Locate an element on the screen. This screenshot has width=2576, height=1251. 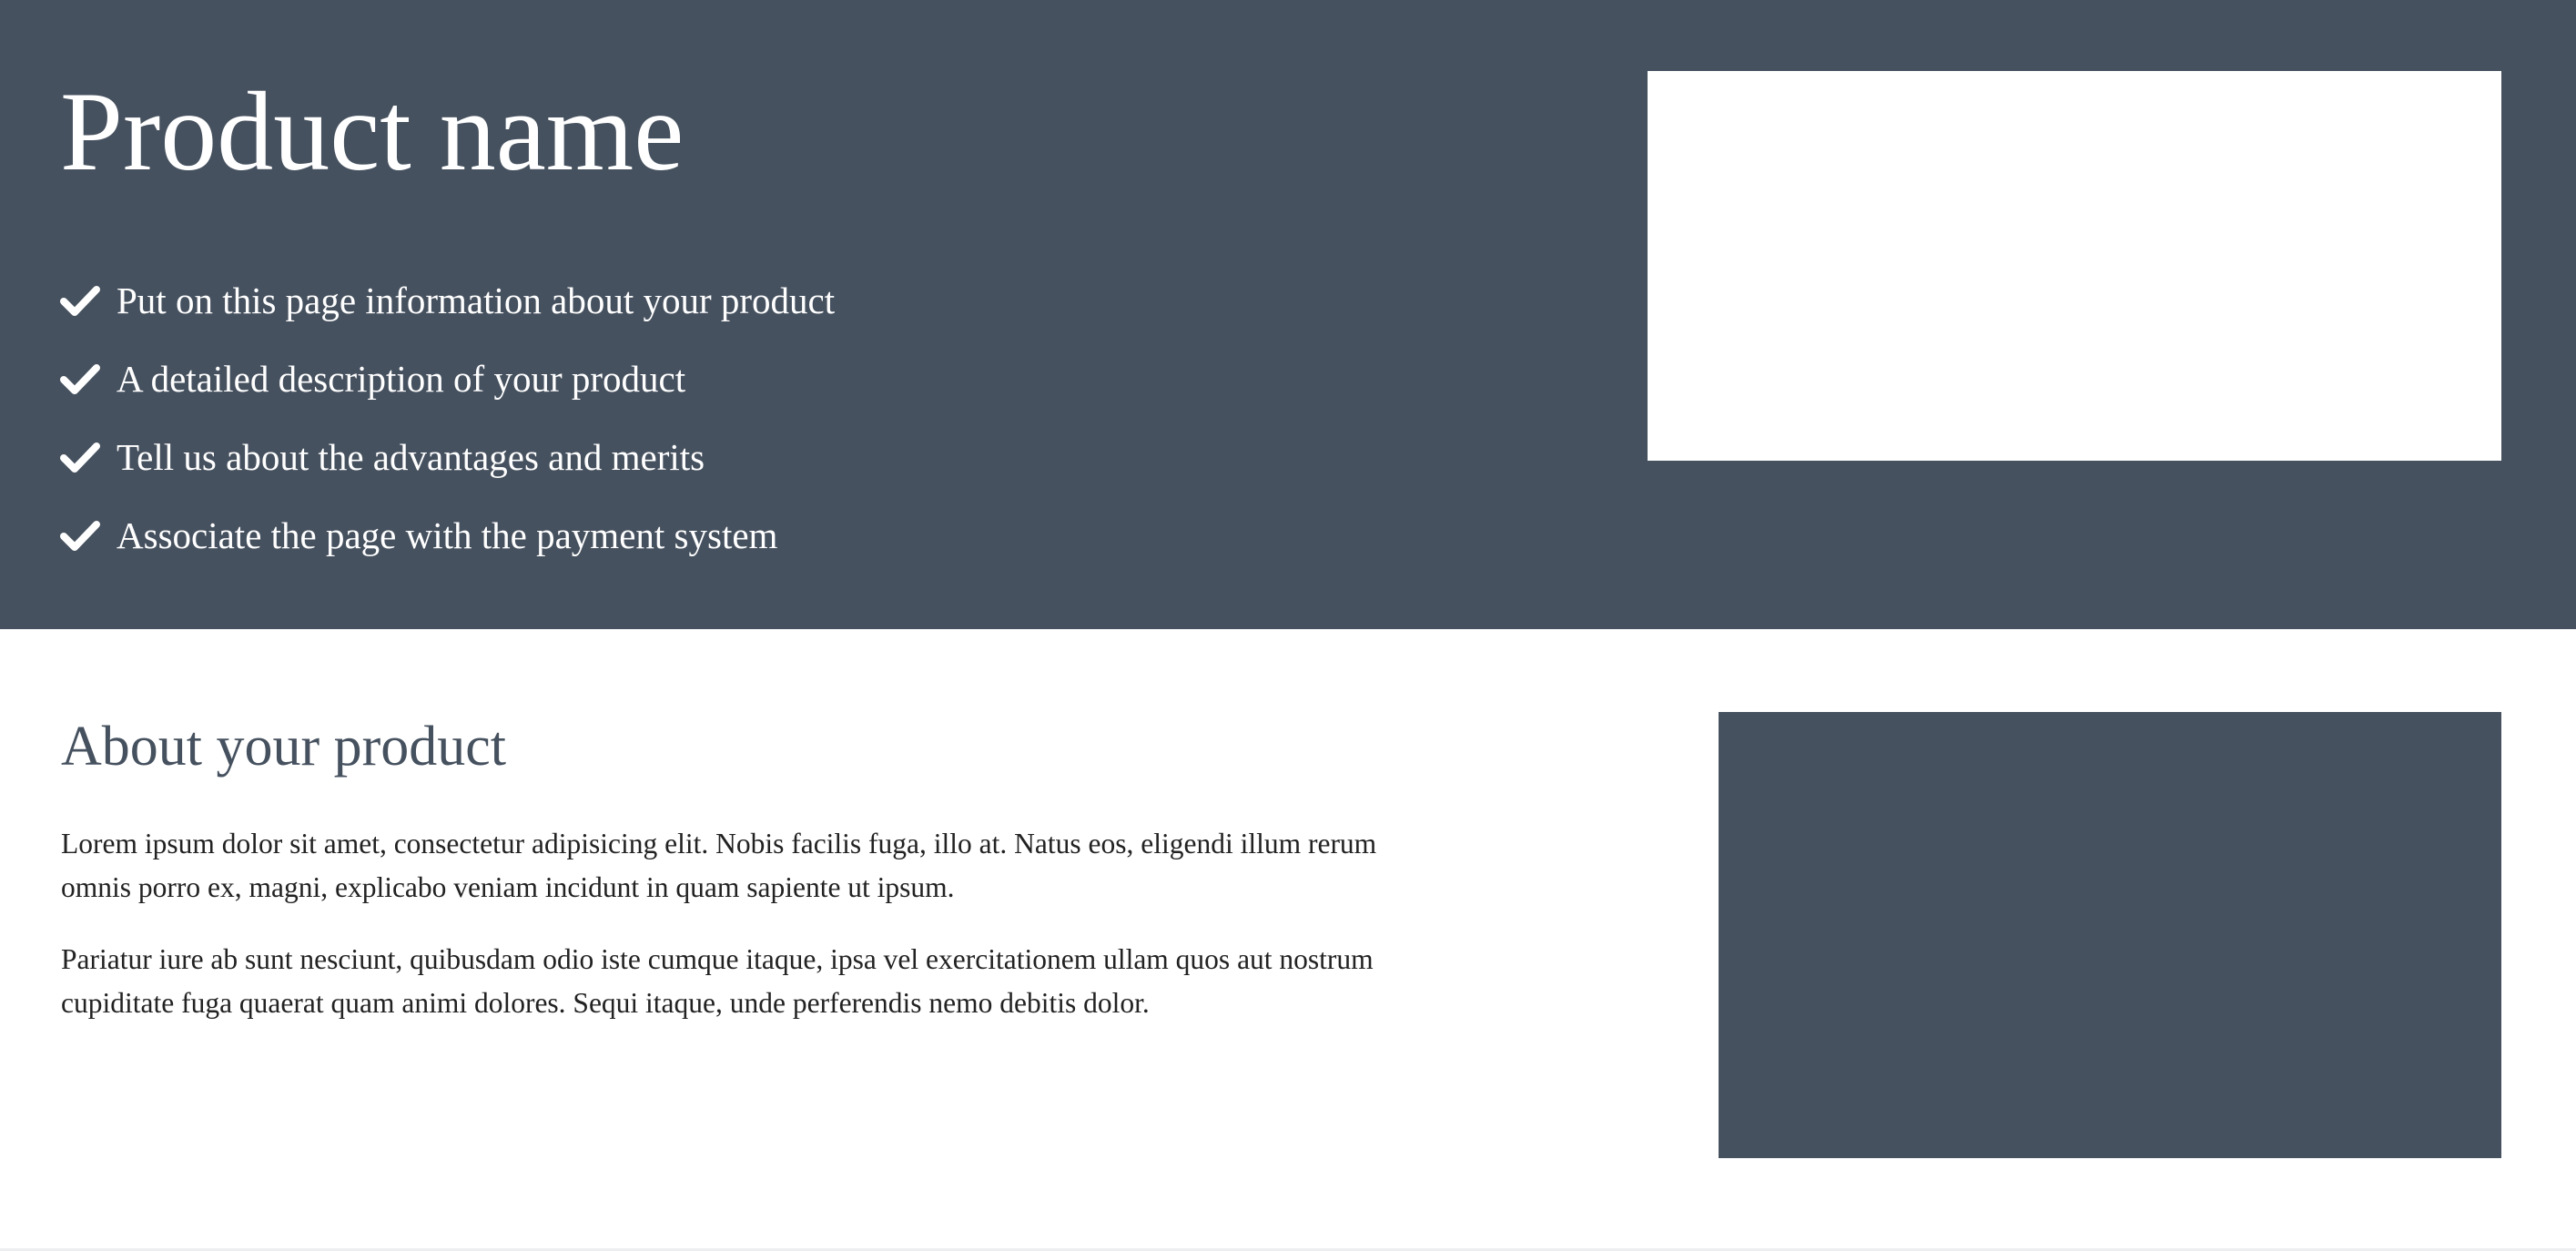
feature-item: Tell us about the advantages and merits is located at coordinates (447, 457).